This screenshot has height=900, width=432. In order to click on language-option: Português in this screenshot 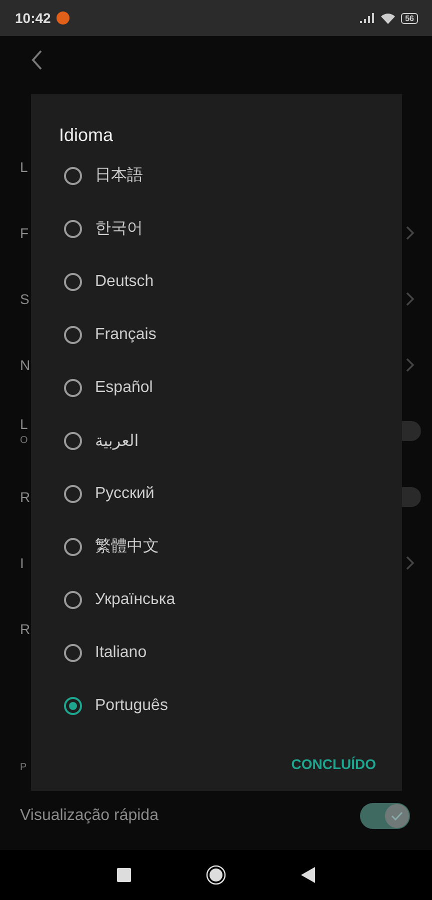, I will do `click(131, 705)`.